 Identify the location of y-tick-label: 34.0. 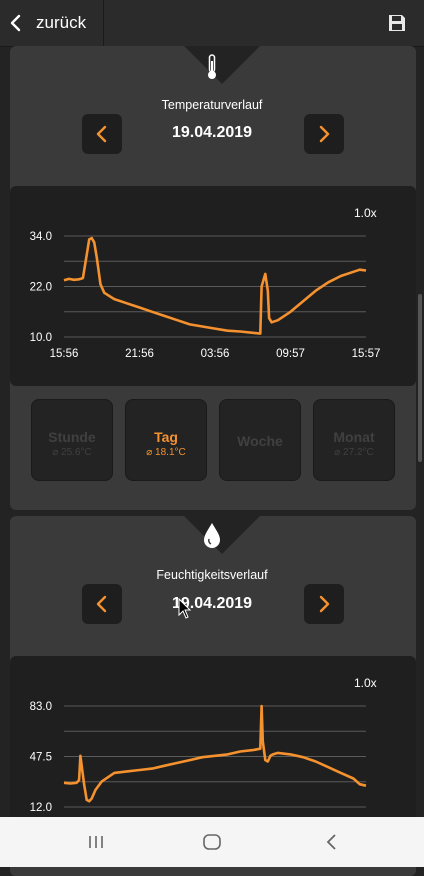
(41, 237).